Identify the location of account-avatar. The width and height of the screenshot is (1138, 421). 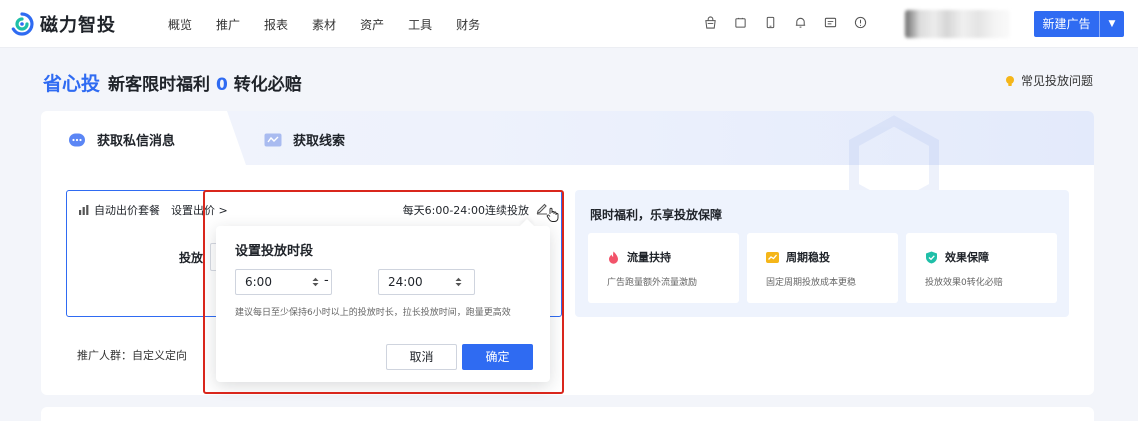
(957, 24).